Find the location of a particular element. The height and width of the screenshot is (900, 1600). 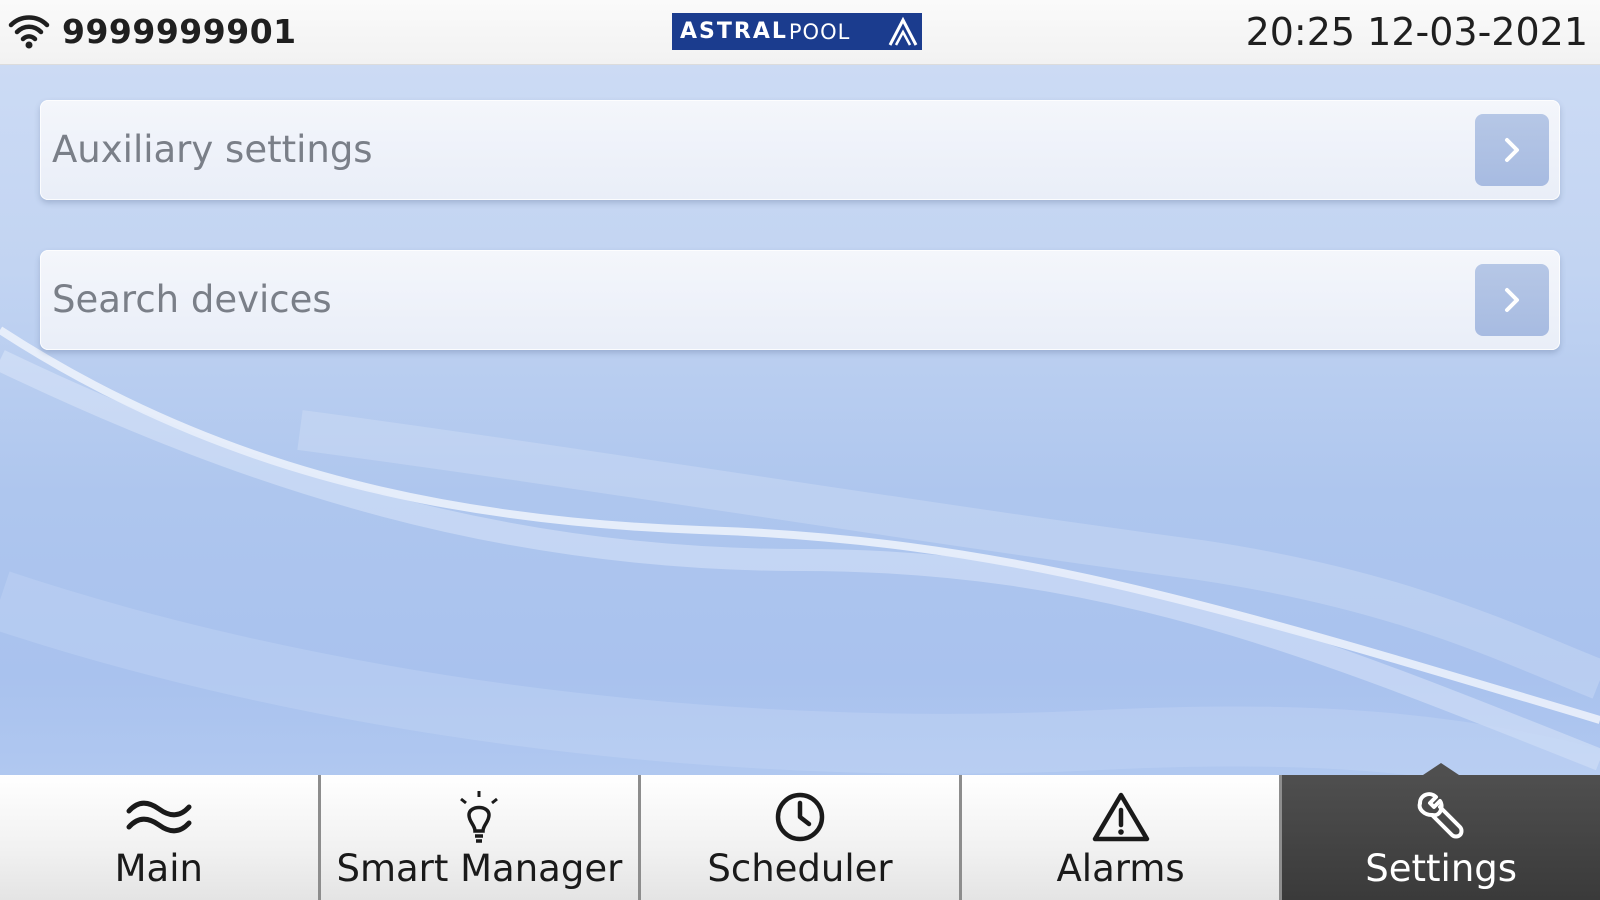

brand-logo-text-astral: ASTRAL is located at coordinates (734, 31).